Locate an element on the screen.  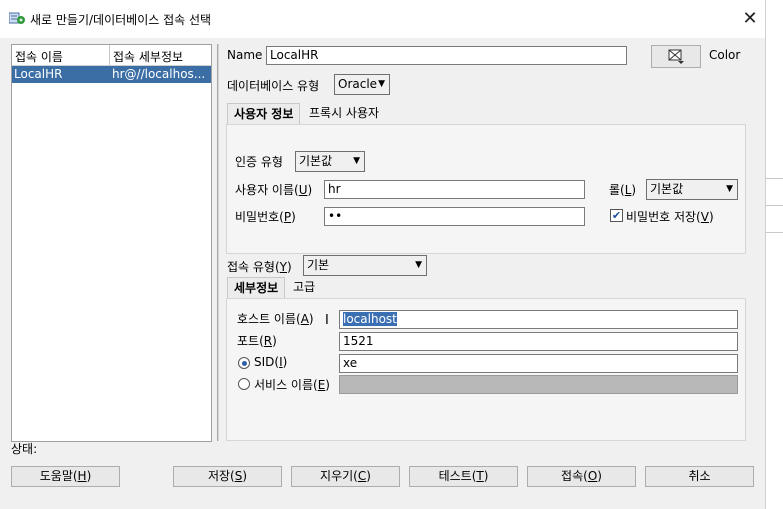
username-input: hr is located at coordinates (454, 189).